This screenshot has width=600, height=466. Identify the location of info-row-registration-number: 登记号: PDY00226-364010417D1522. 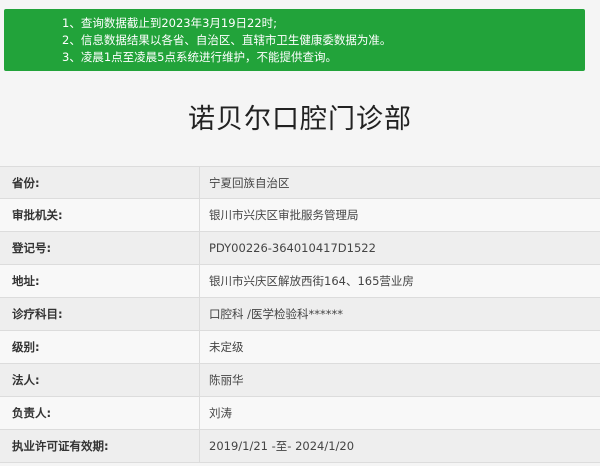
(300, 248).